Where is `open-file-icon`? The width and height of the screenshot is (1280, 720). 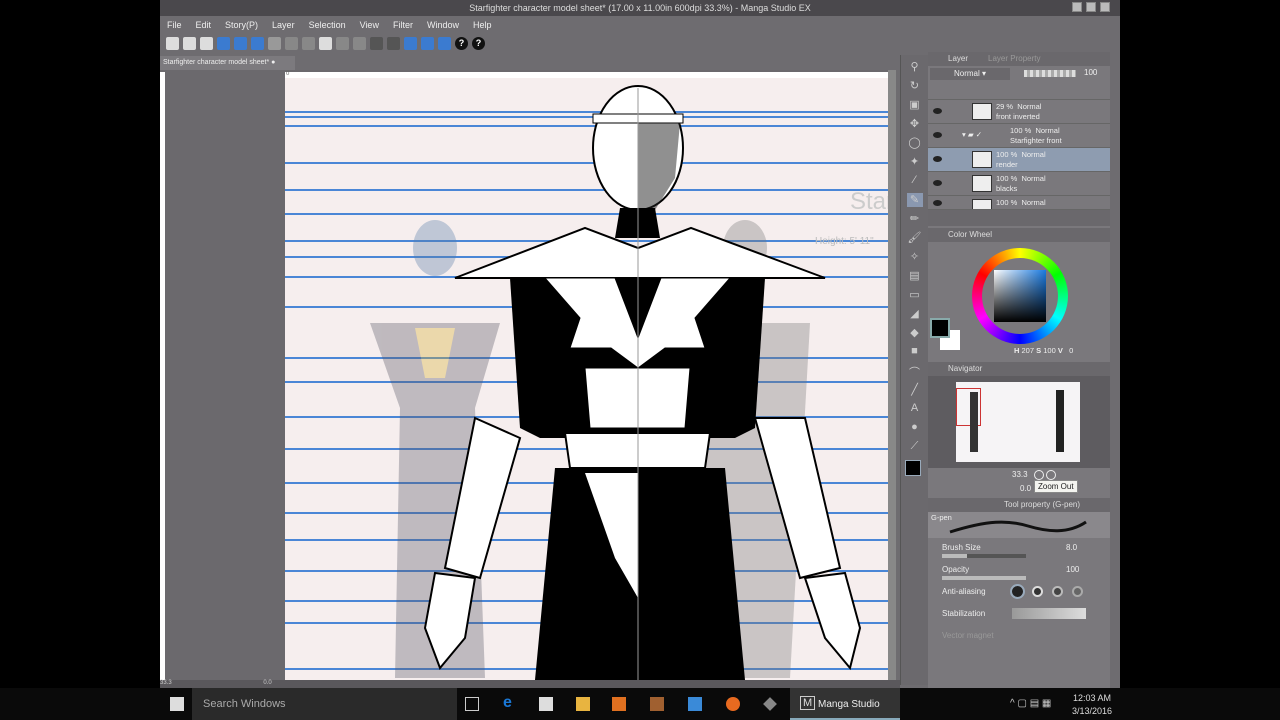
open-file-icon is located at coordinates (189, 43).